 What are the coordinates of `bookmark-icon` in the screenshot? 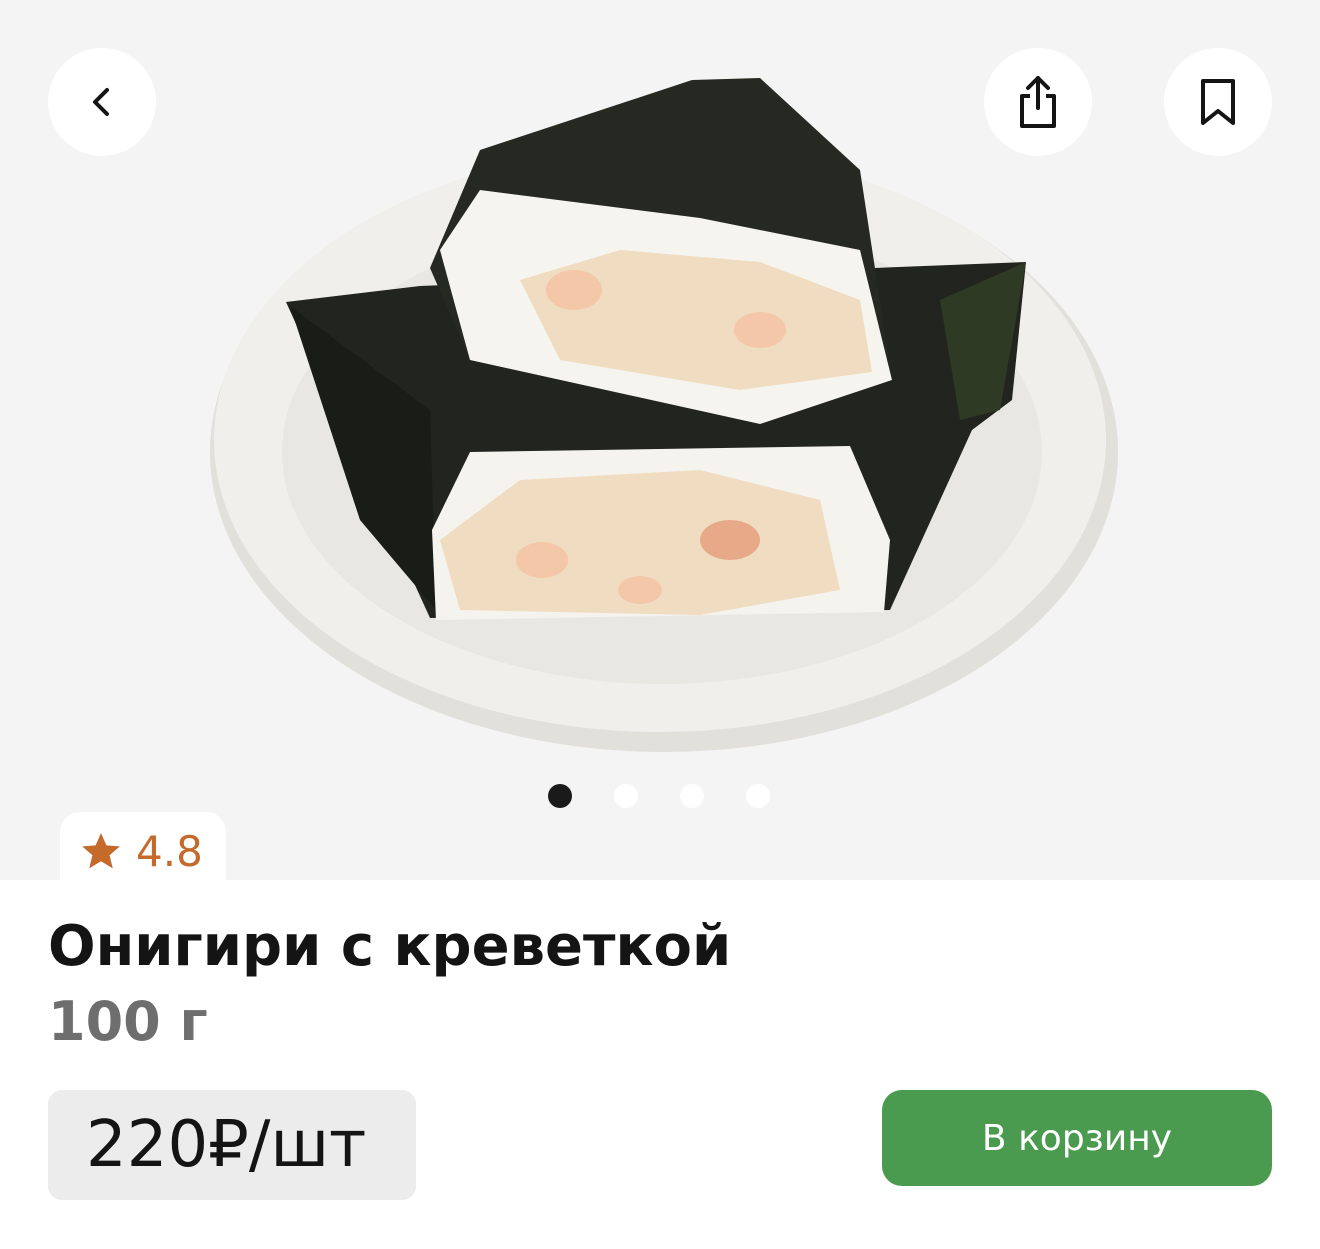 It's located at (1218, 102).